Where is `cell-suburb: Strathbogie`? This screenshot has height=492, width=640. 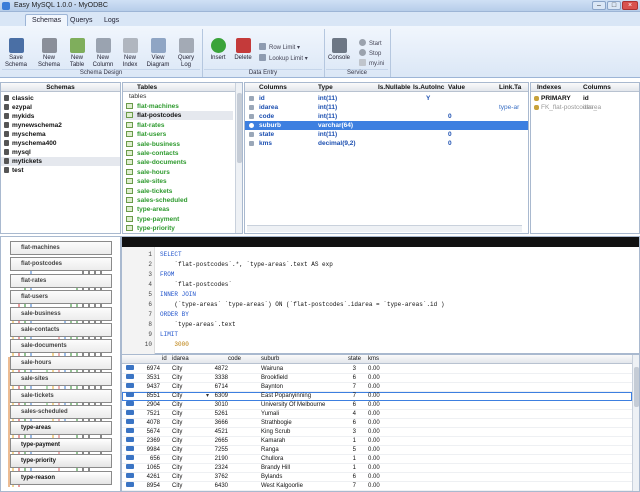 cell-suburb: Strathbogie is located at coordinates (276, 423).